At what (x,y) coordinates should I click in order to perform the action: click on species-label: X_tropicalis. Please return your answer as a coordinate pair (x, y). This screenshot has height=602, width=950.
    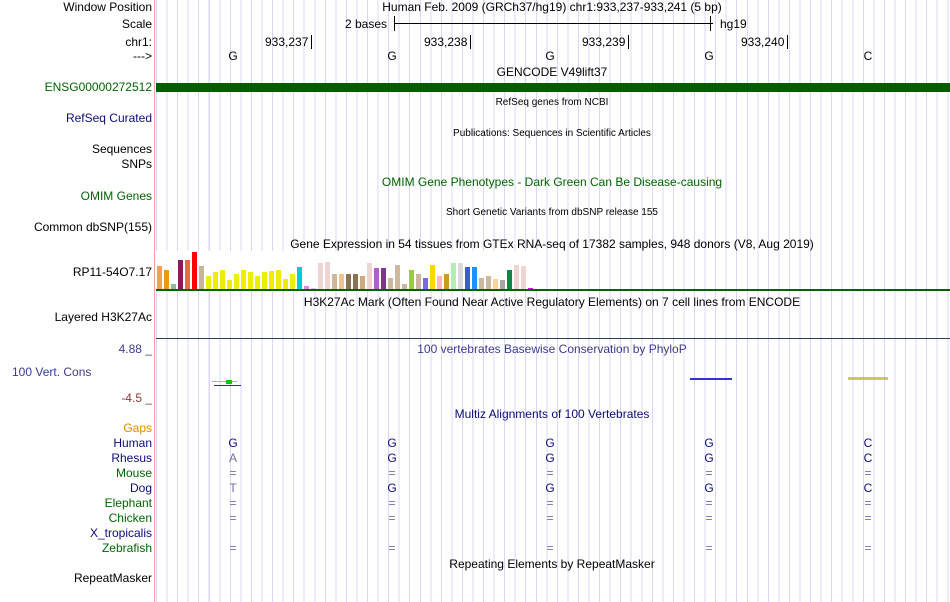
    Looking at the image, I should click on (121, 533).